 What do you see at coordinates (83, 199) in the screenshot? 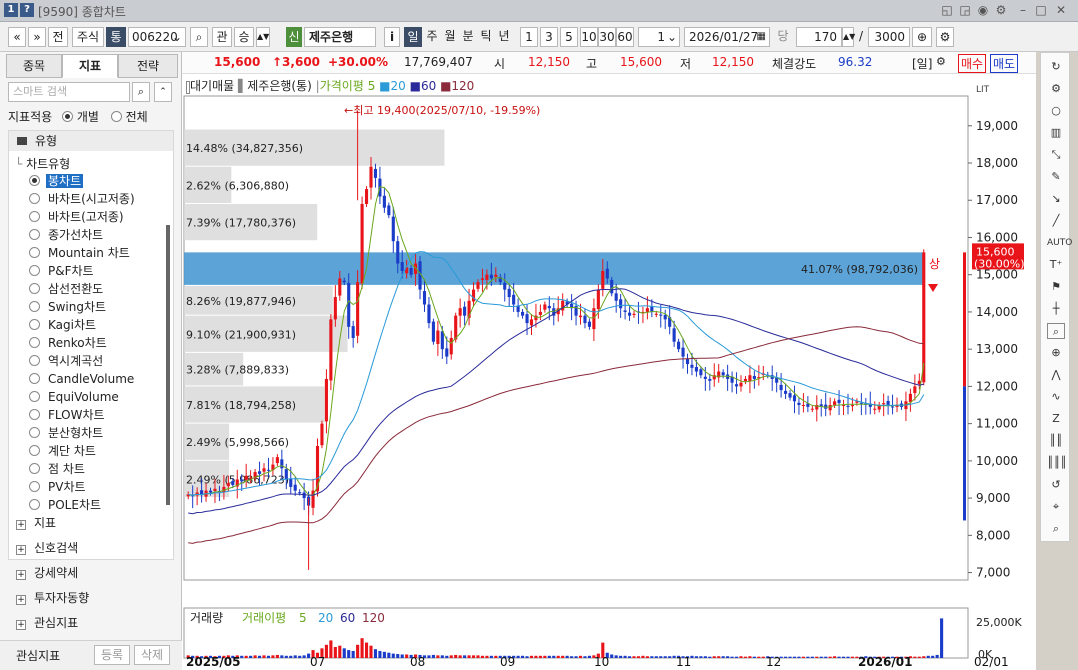
I see `chart-type-item: 바차트(시고저종)` at bounding box center [83, 199].